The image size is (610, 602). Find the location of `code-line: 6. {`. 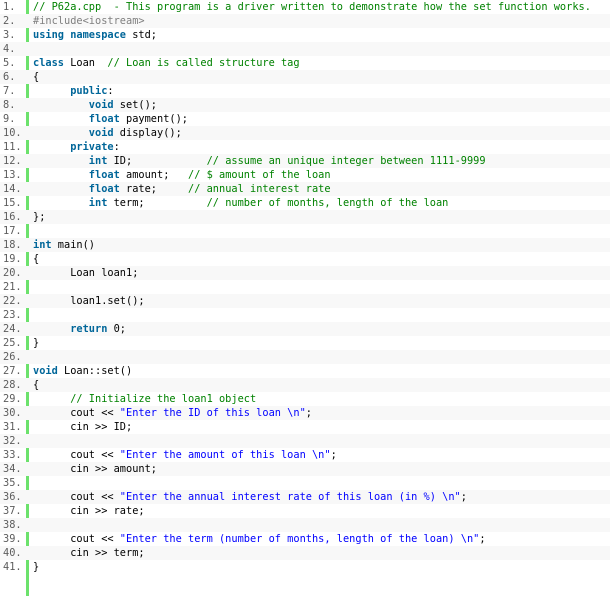

code-line: 6. { is located at coordinates (305, 77).